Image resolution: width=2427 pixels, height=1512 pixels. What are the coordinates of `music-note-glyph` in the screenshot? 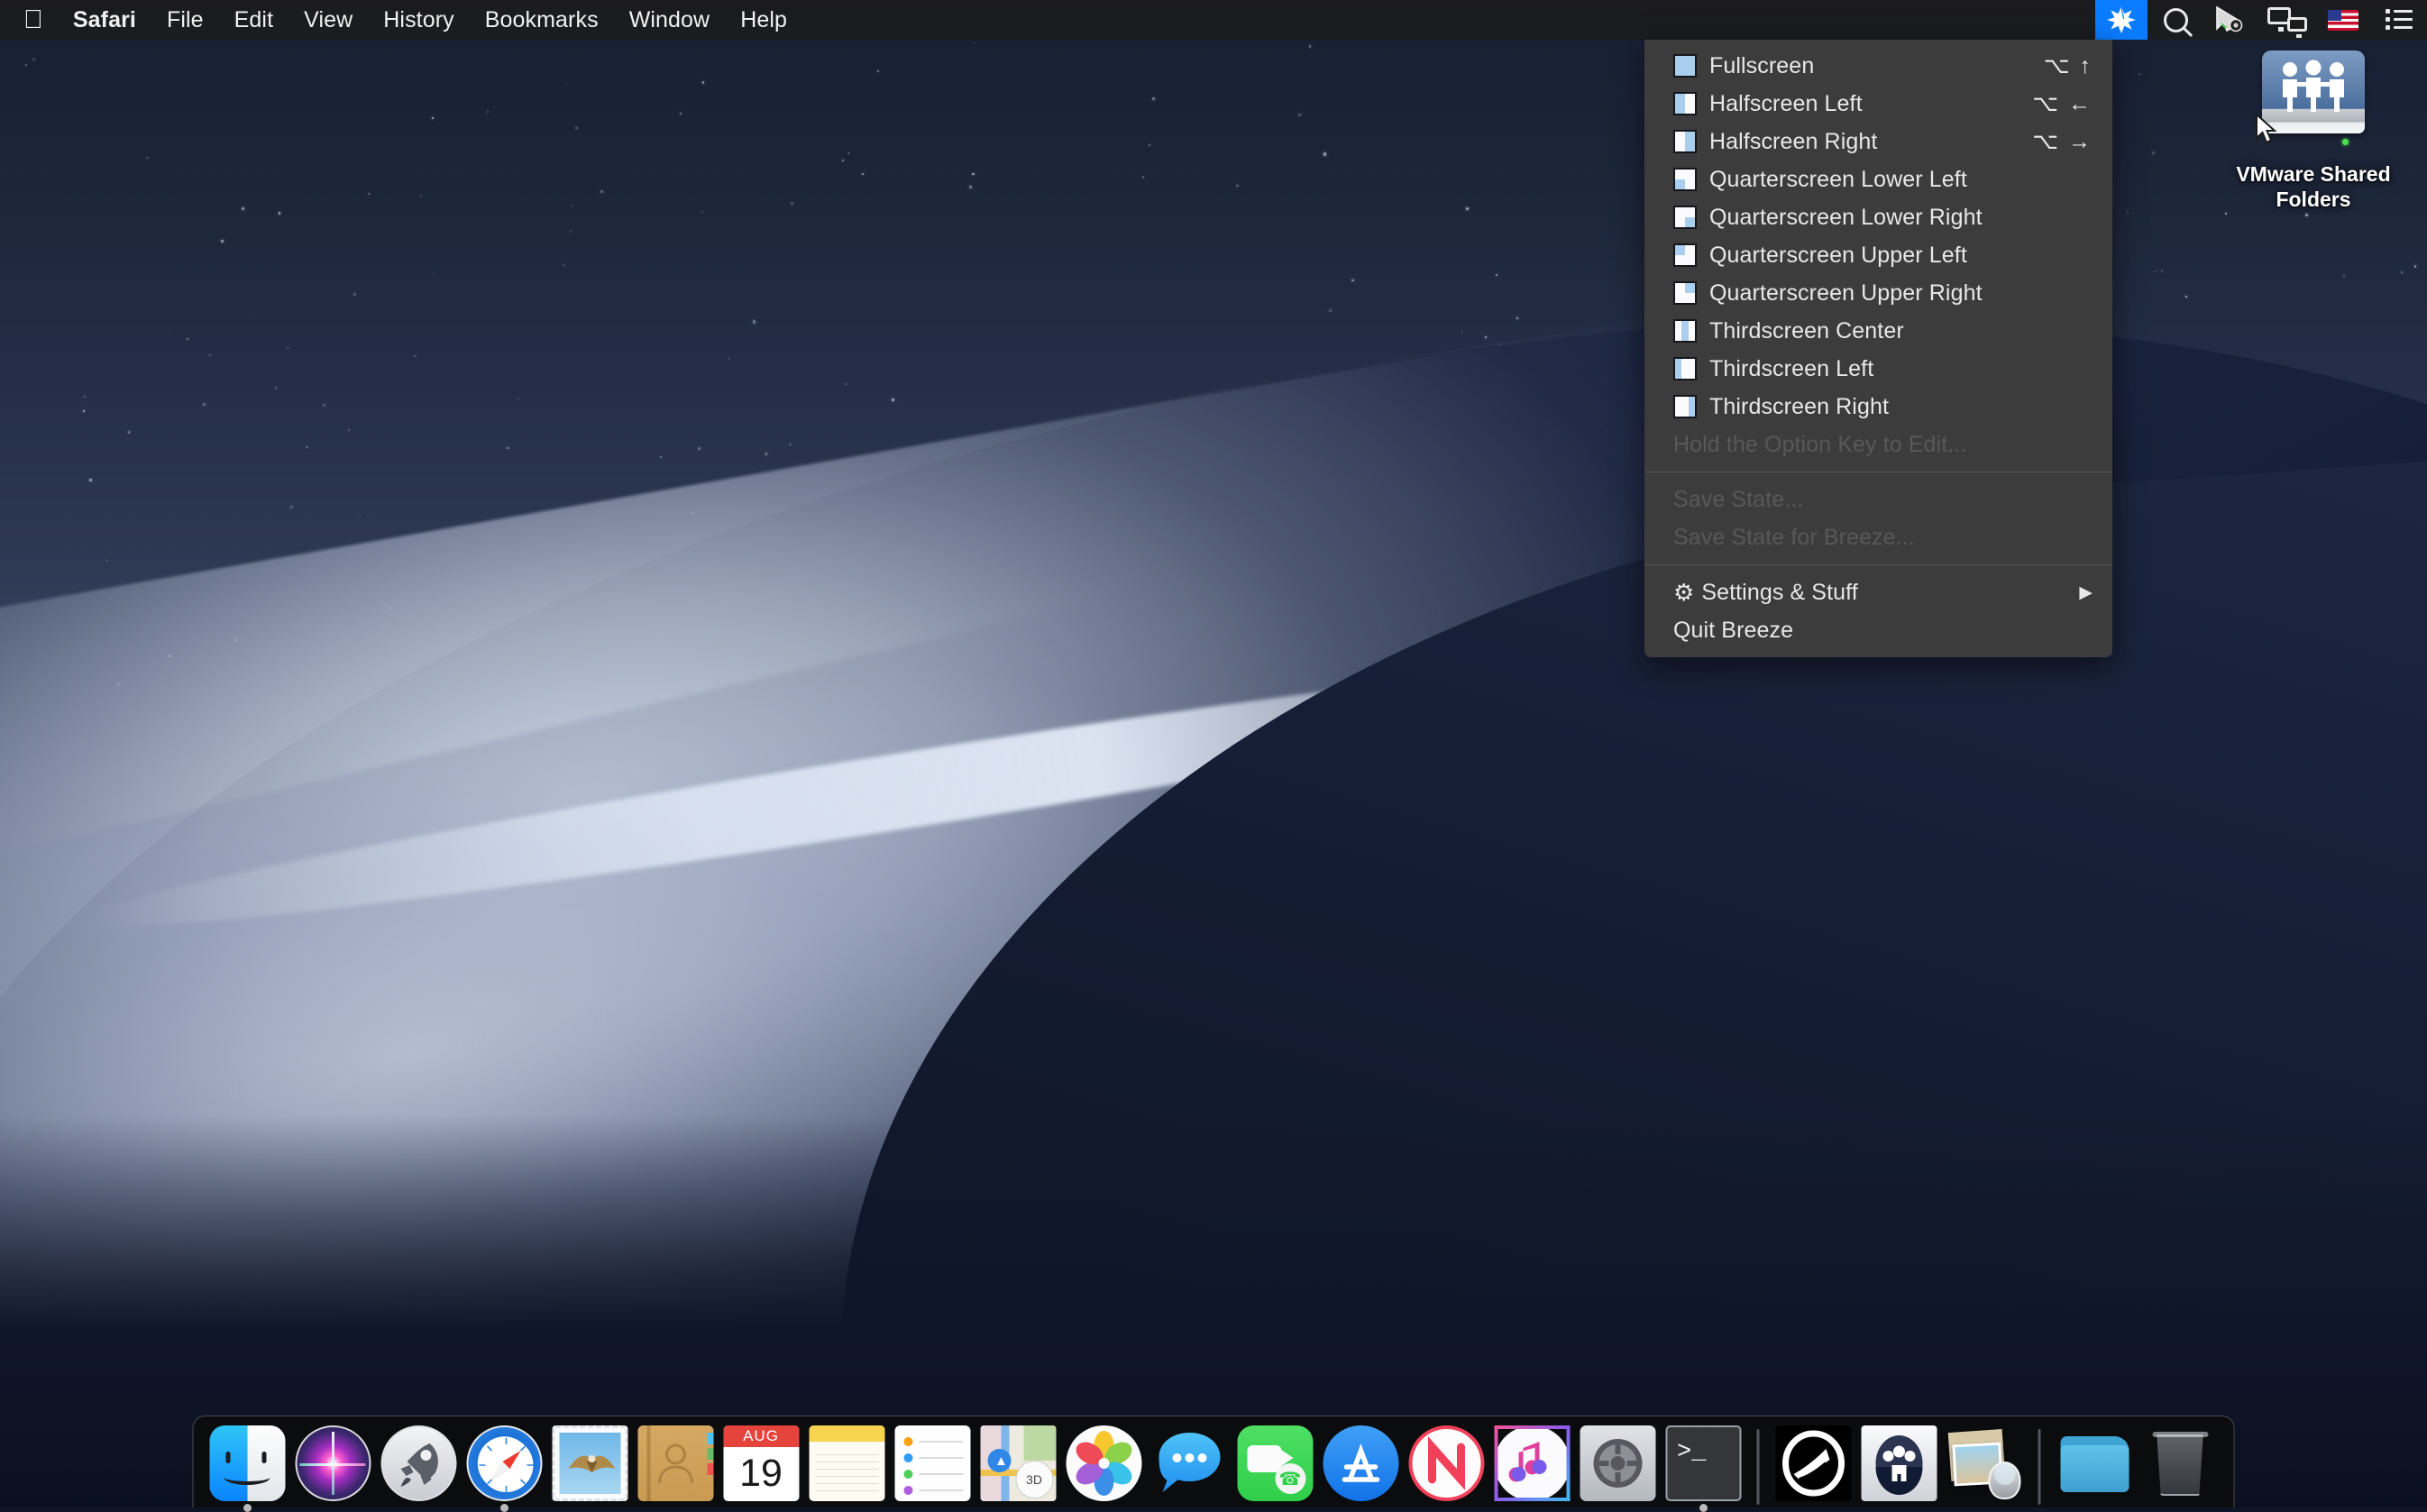 It's located at (1531, 1464).